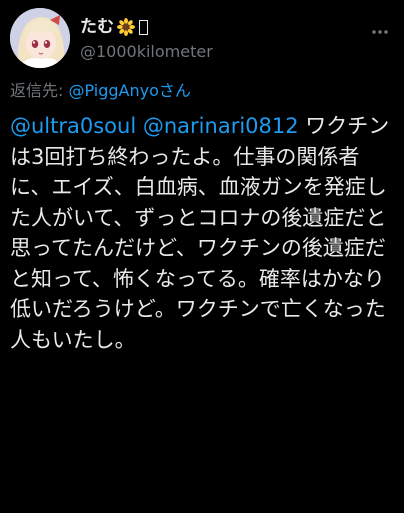  Describe the element at coordinates (40, 38) in the screenshot. I see `avatar` at that location.